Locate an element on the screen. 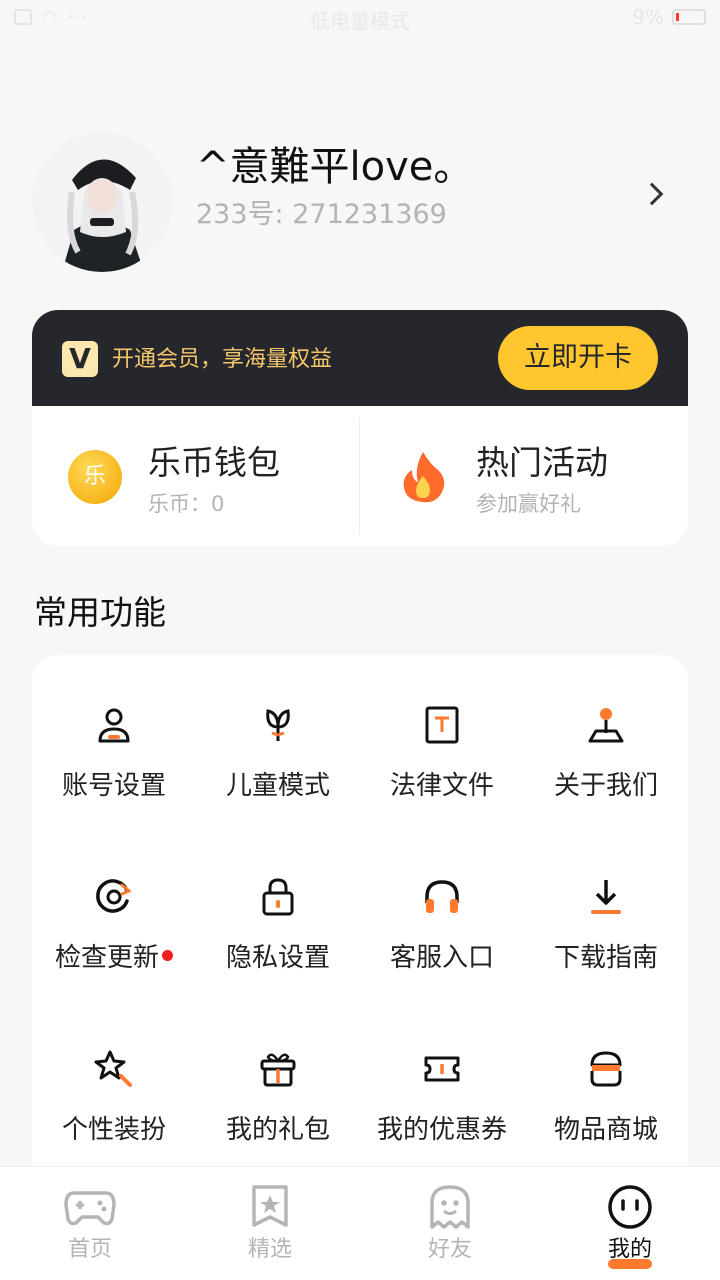 This screenshot has width=720, height=1280. user-id: 233号: 271231369 is located at coordinates (321, 214).